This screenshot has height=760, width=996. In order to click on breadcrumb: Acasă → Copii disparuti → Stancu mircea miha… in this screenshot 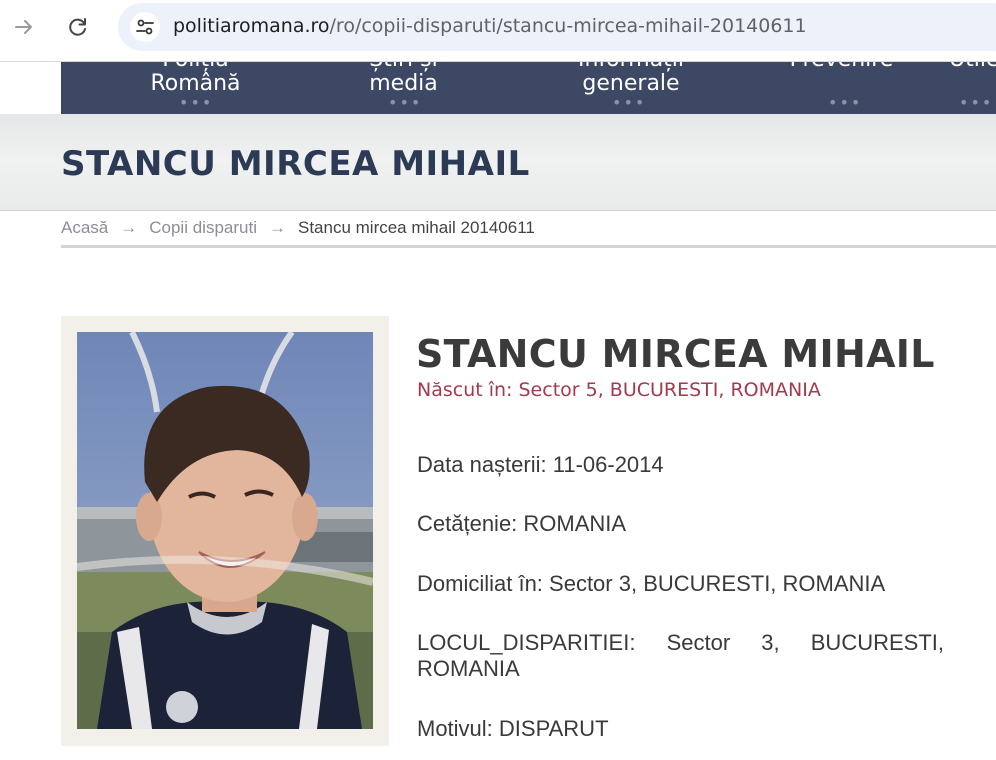, I will do `click(528, 233)`.